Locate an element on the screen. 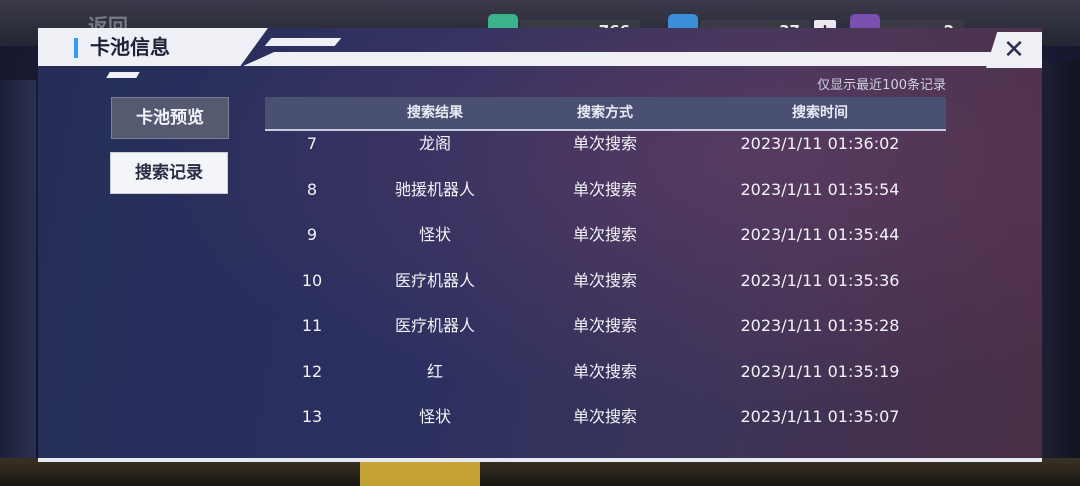 This screenshot has height=486, width=1080. row-time: 2023/1/11 01:35:36 is located at coordinates (820, 280).